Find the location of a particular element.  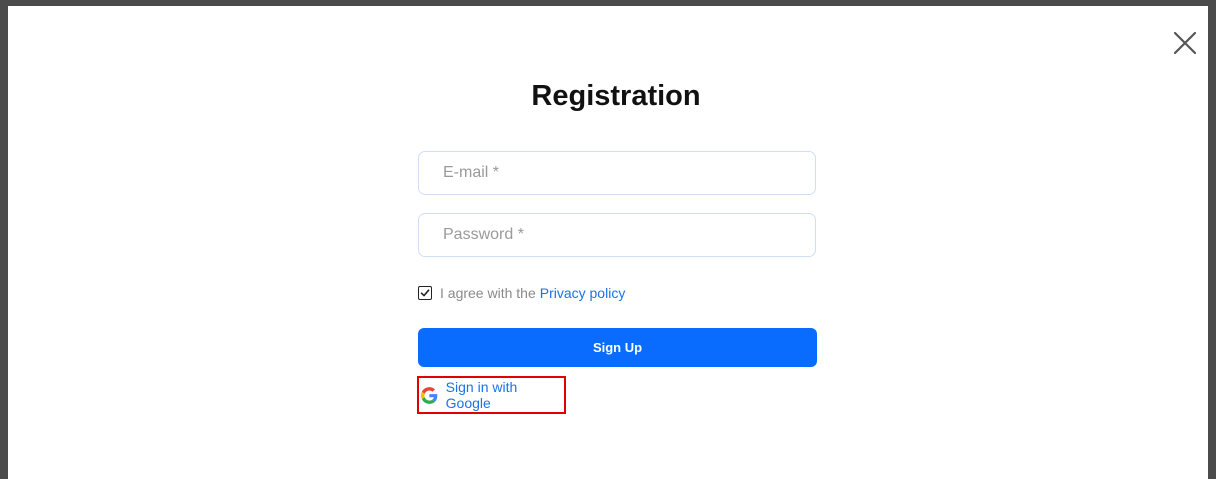

password-field is located at coordinates (617, 235).